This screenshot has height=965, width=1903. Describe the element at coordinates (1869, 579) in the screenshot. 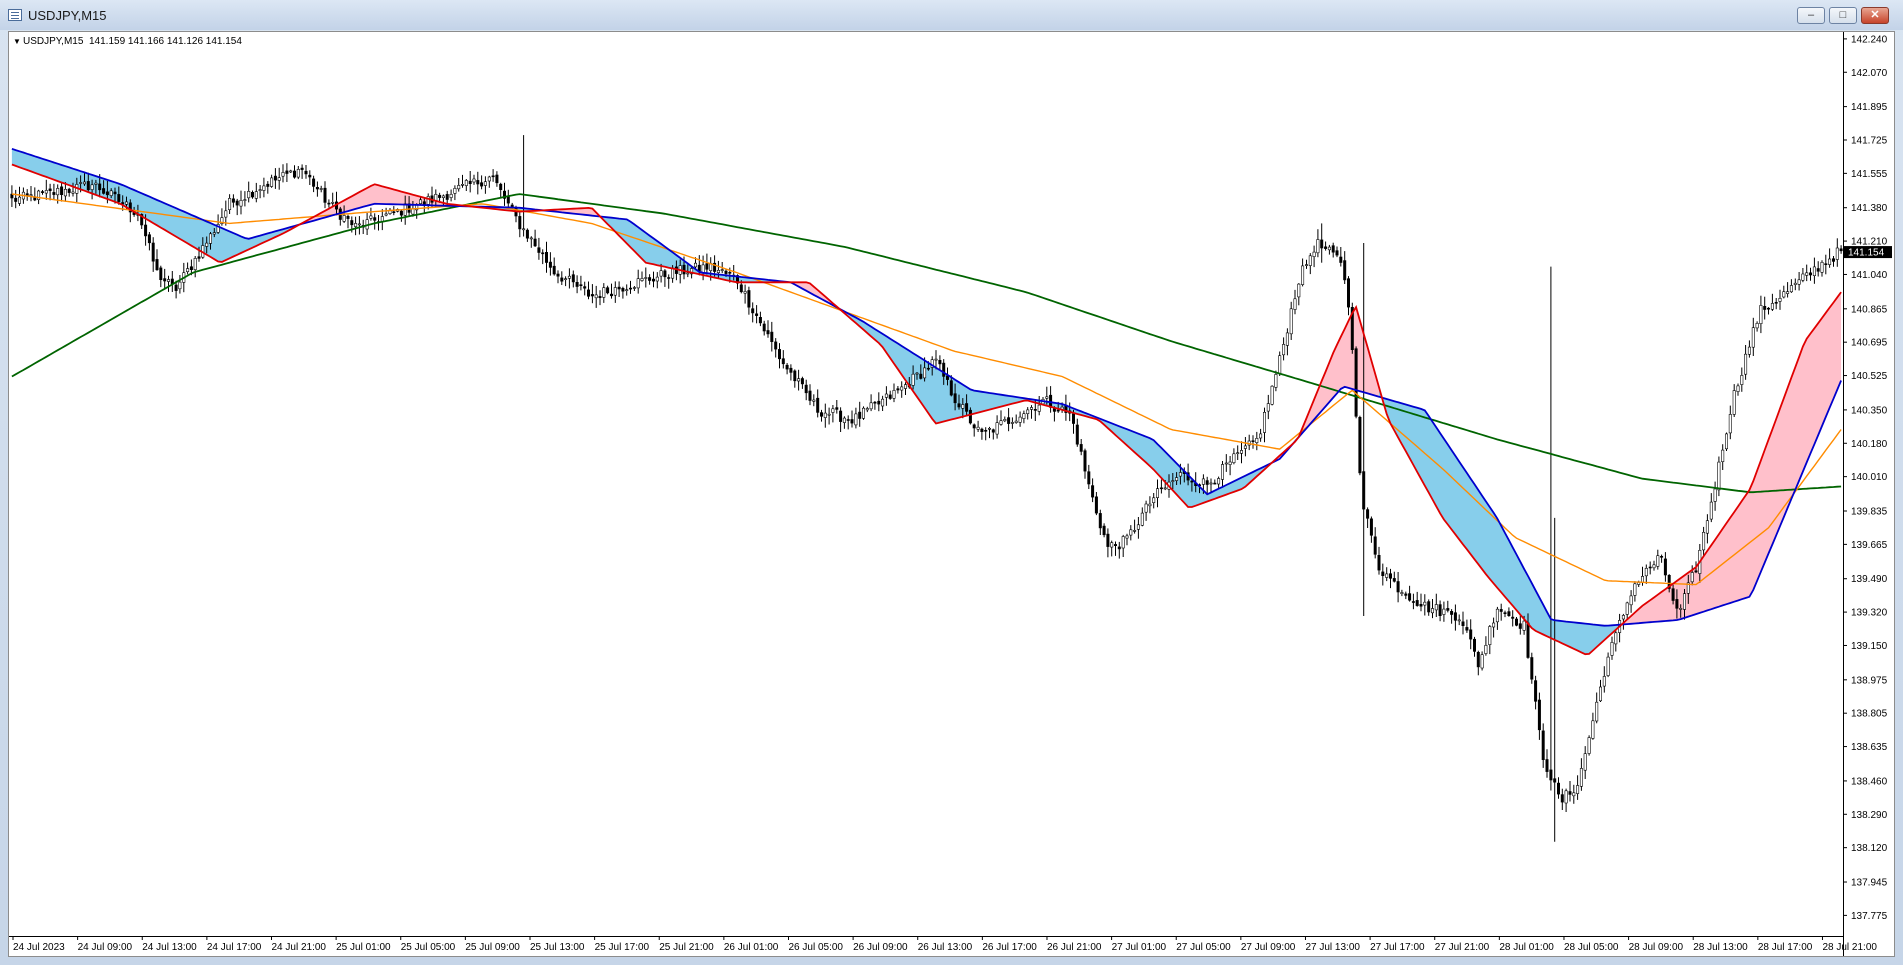

I see `y-tick-label: 139.490` at that location.